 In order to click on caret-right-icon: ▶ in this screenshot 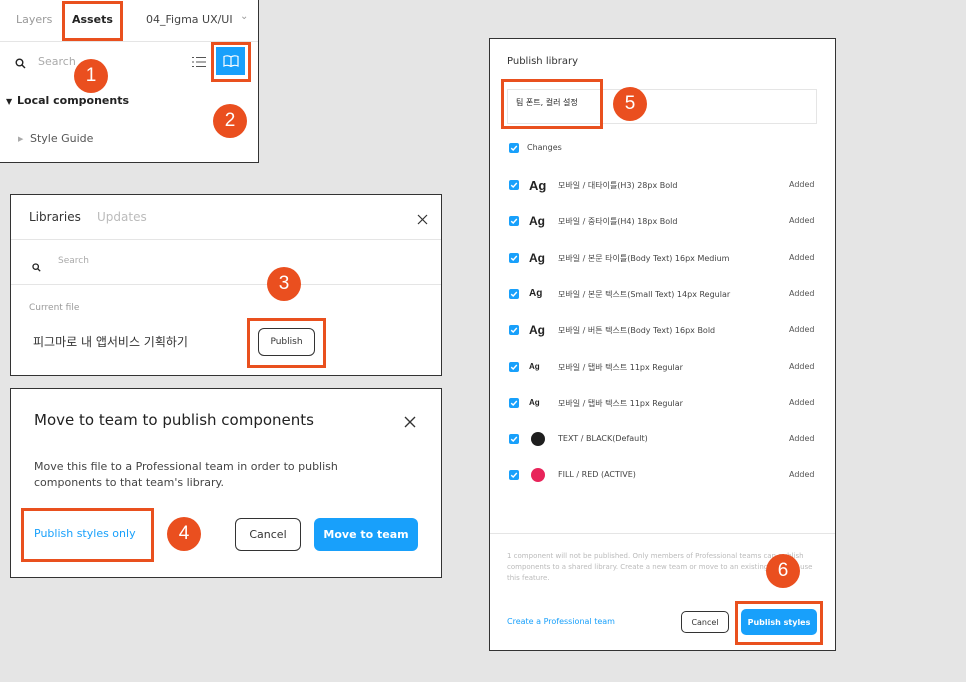, I will do `click(20, 139)`.